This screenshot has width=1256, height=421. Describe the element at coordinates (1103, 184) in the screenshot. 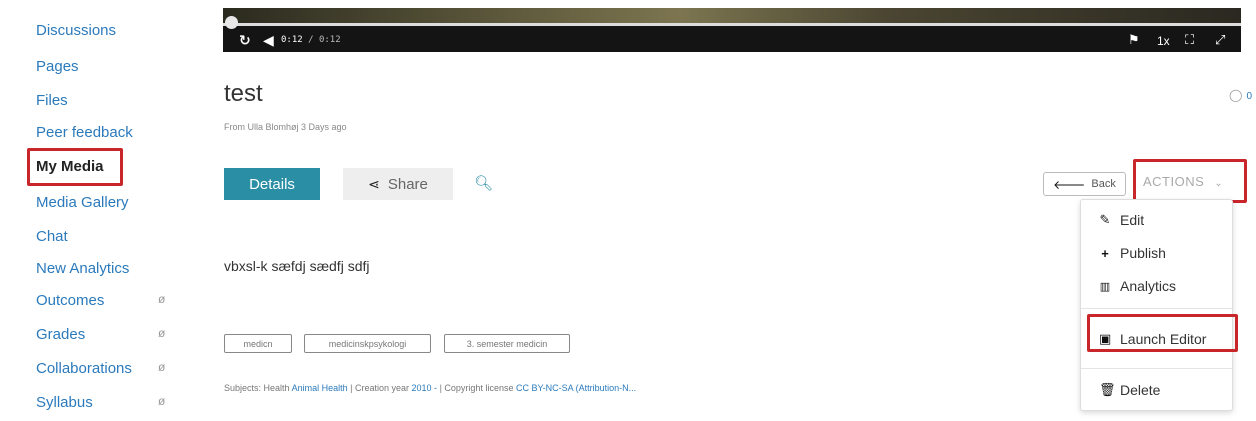

I see `back-label: Back` at that location.